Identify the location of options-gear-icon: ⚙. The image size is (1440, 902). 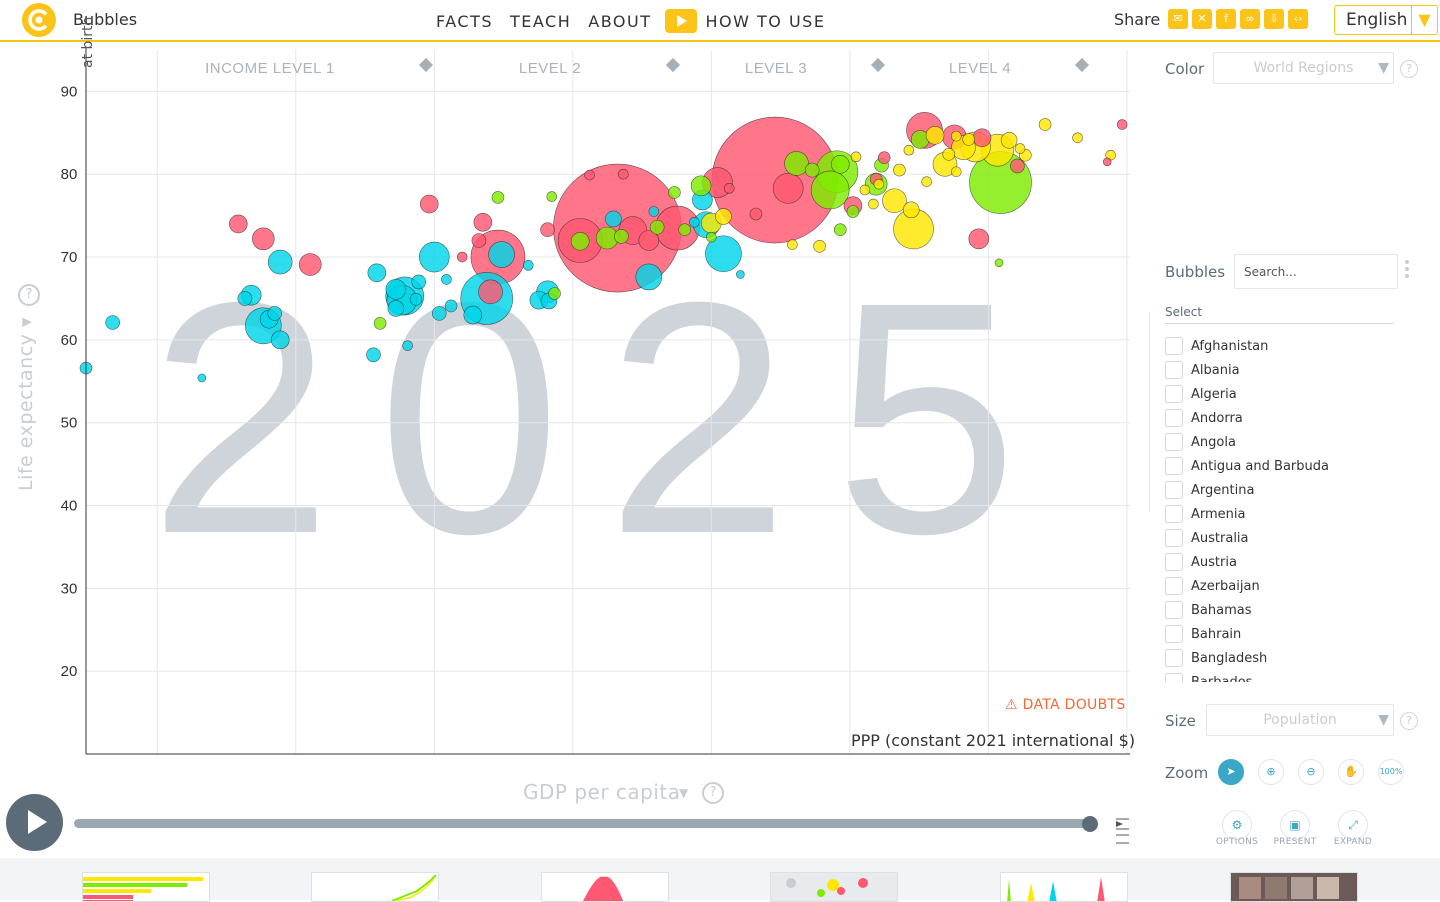
(1237, 825).